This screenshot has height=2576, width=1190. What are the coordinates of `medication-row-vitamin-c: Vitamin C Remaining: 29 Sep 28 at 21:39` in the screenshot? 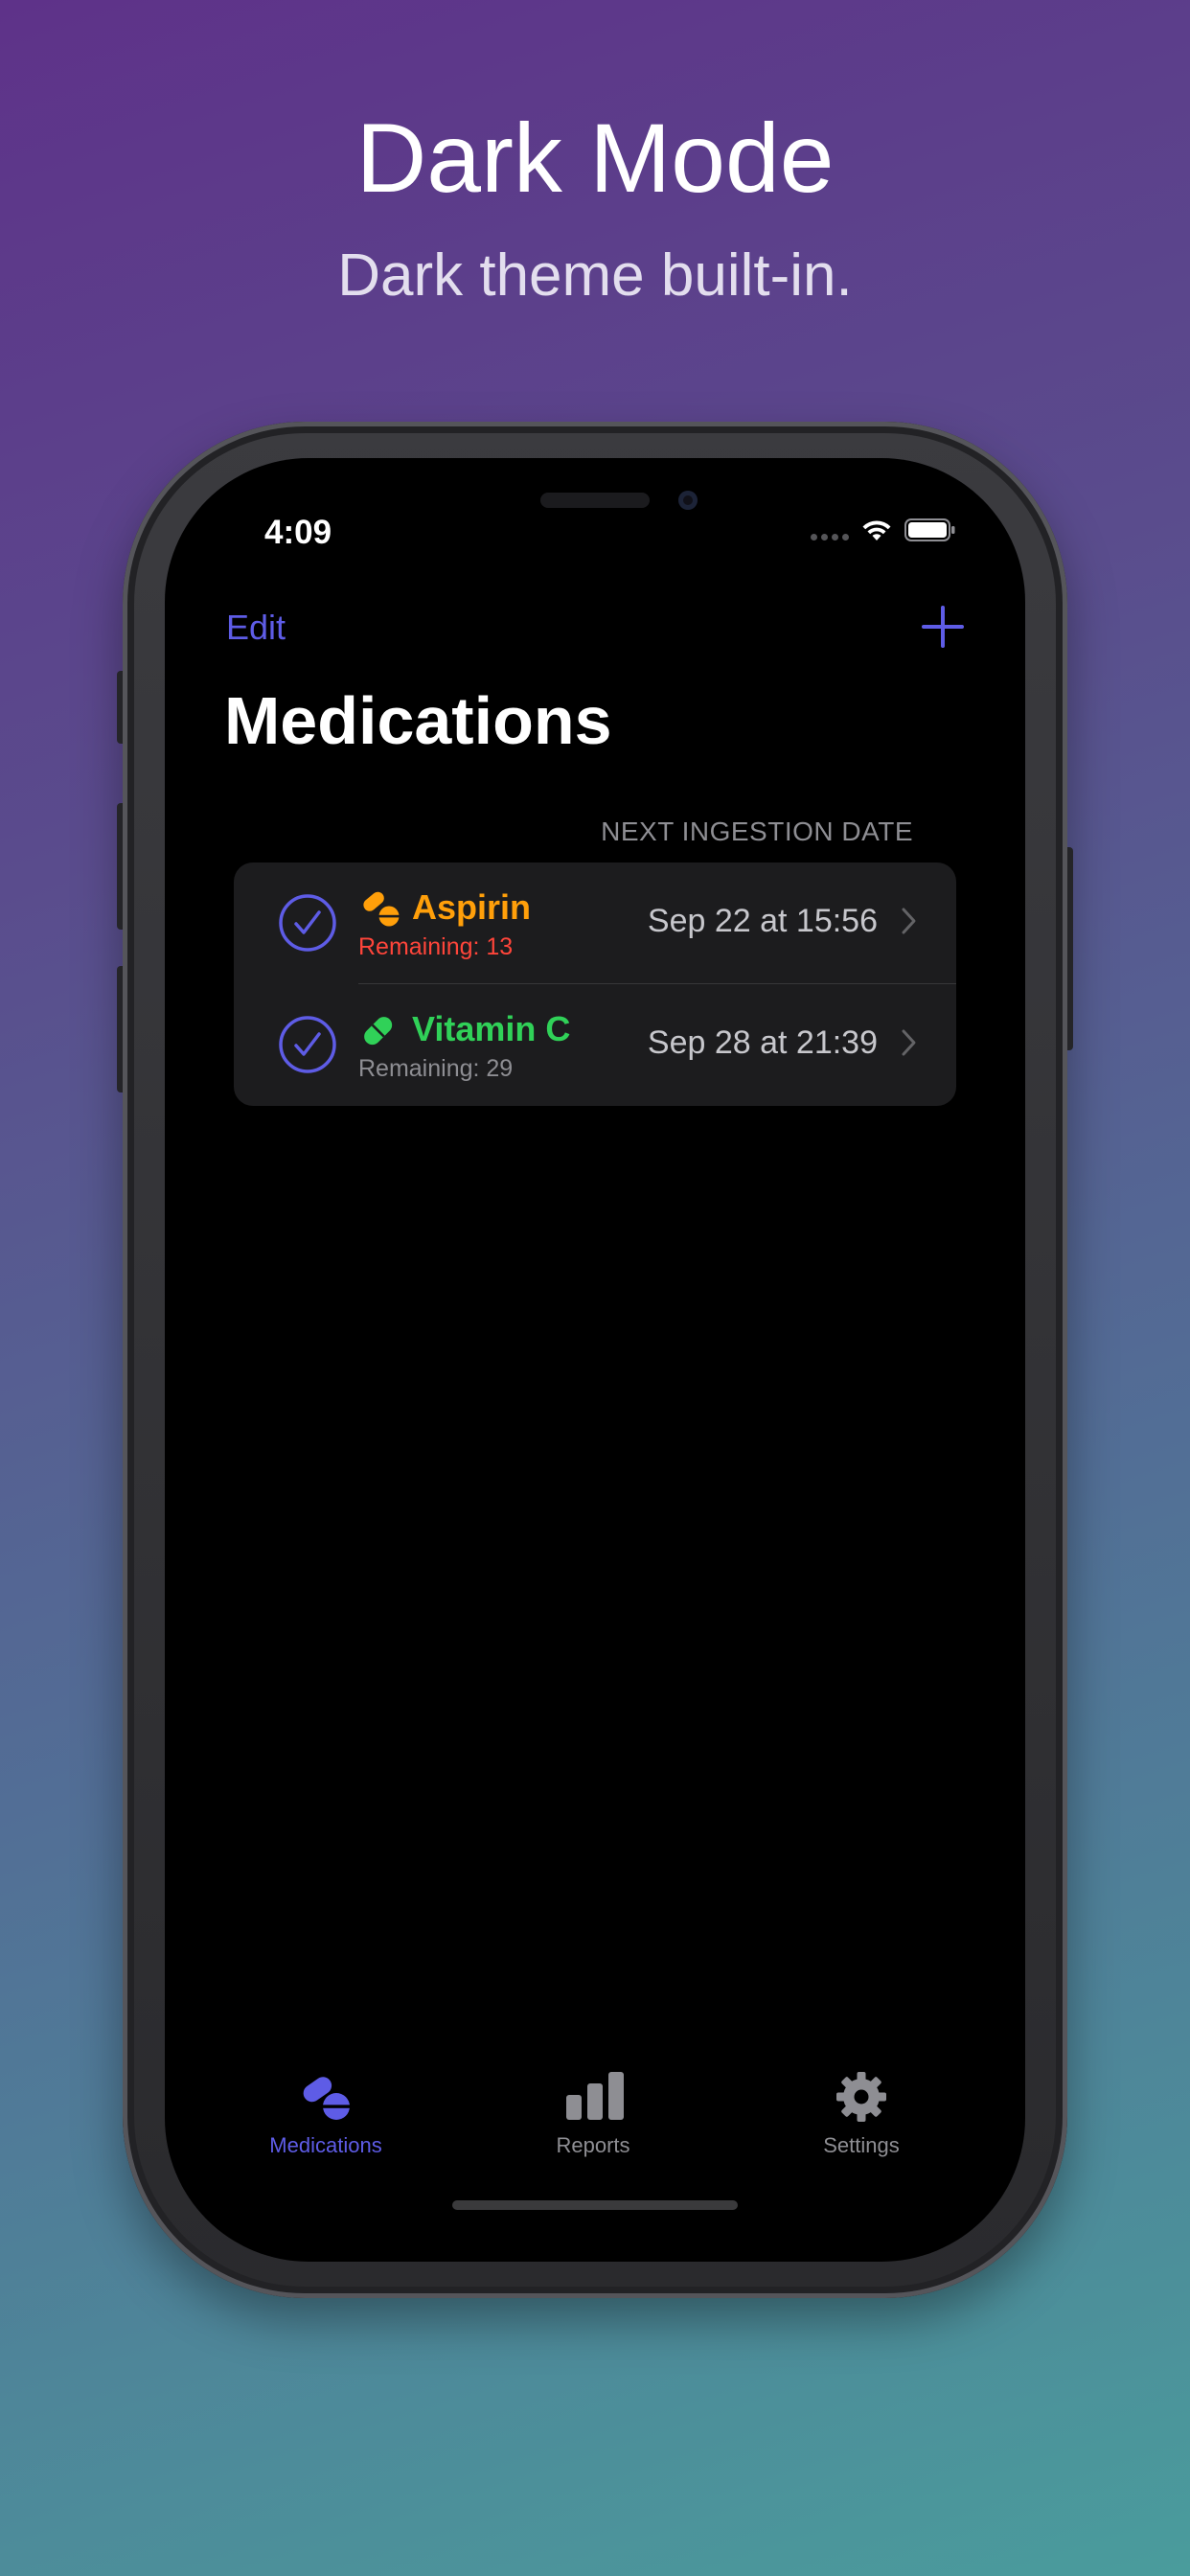 It's located at (595, 1045).